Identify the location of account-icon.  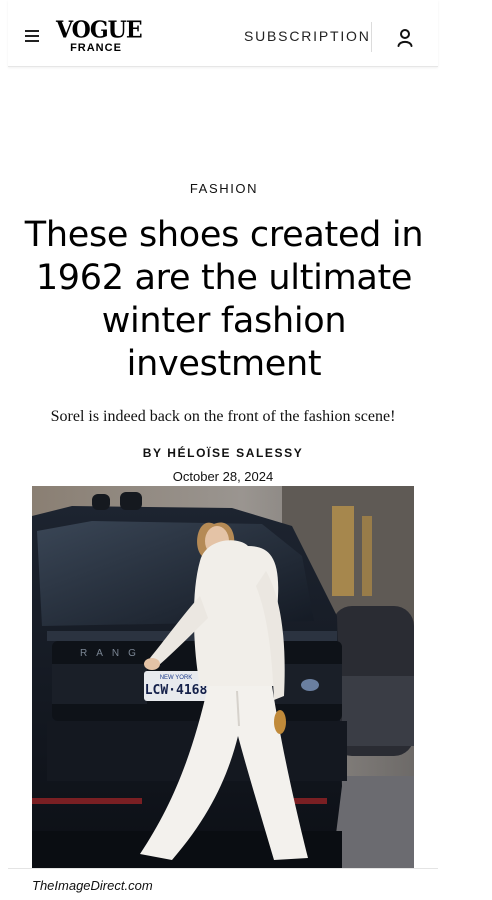
(405, 38).